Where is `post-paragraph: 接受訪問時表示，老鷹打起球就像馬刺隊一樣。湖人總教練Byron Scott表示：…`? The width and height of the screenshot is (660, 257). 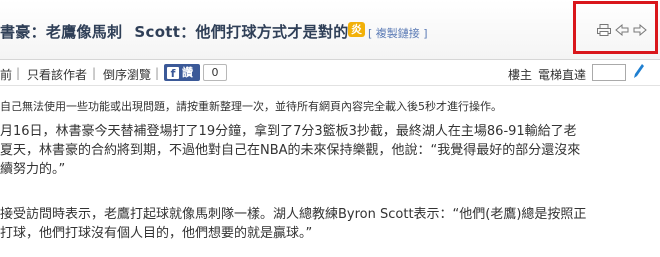
post-paragraph: 接受訪問時表示，老鷹打起球就像馬刺隊一樣。湖人總教練Byron Scott表示：… is located at coordinates (293, 224).